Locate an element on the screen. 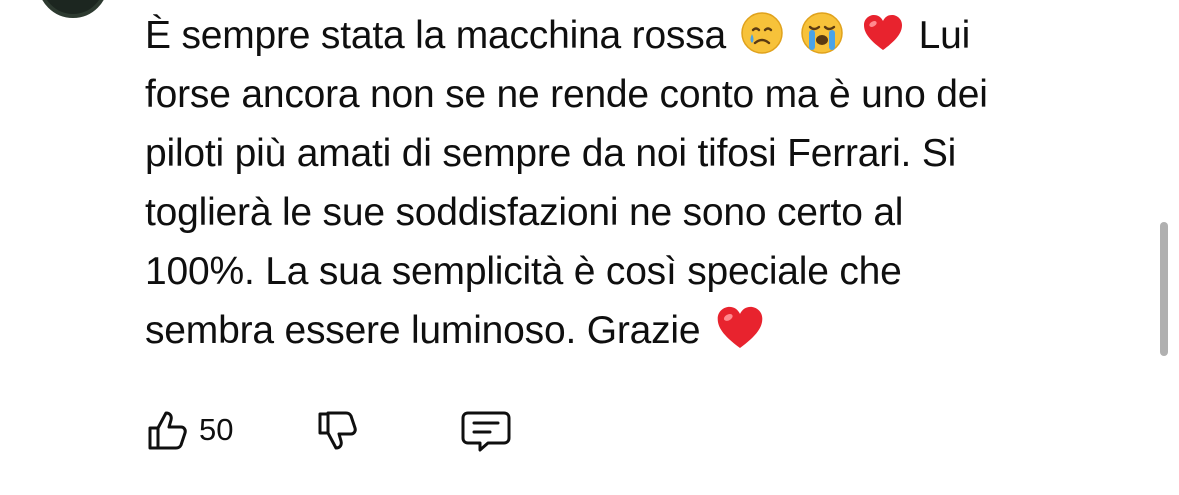 The height and width of the screenshot is (495, 1179). crying-face-emoji is located at coordinates (761, 33).